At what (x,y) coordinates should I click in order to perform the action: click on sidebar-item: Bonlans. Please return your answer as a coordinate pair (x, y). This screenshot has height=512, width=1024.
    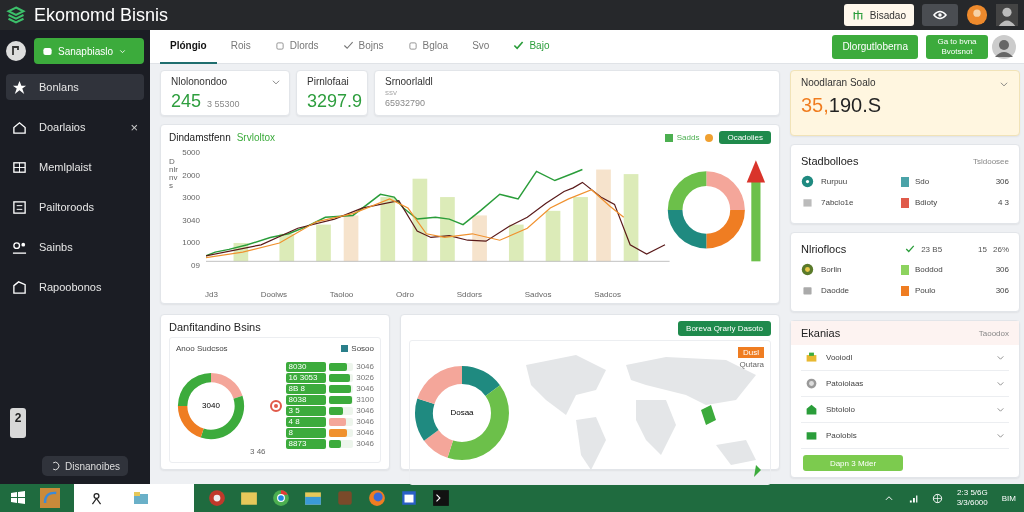
    Looking at the image, I should click on (75, 87).